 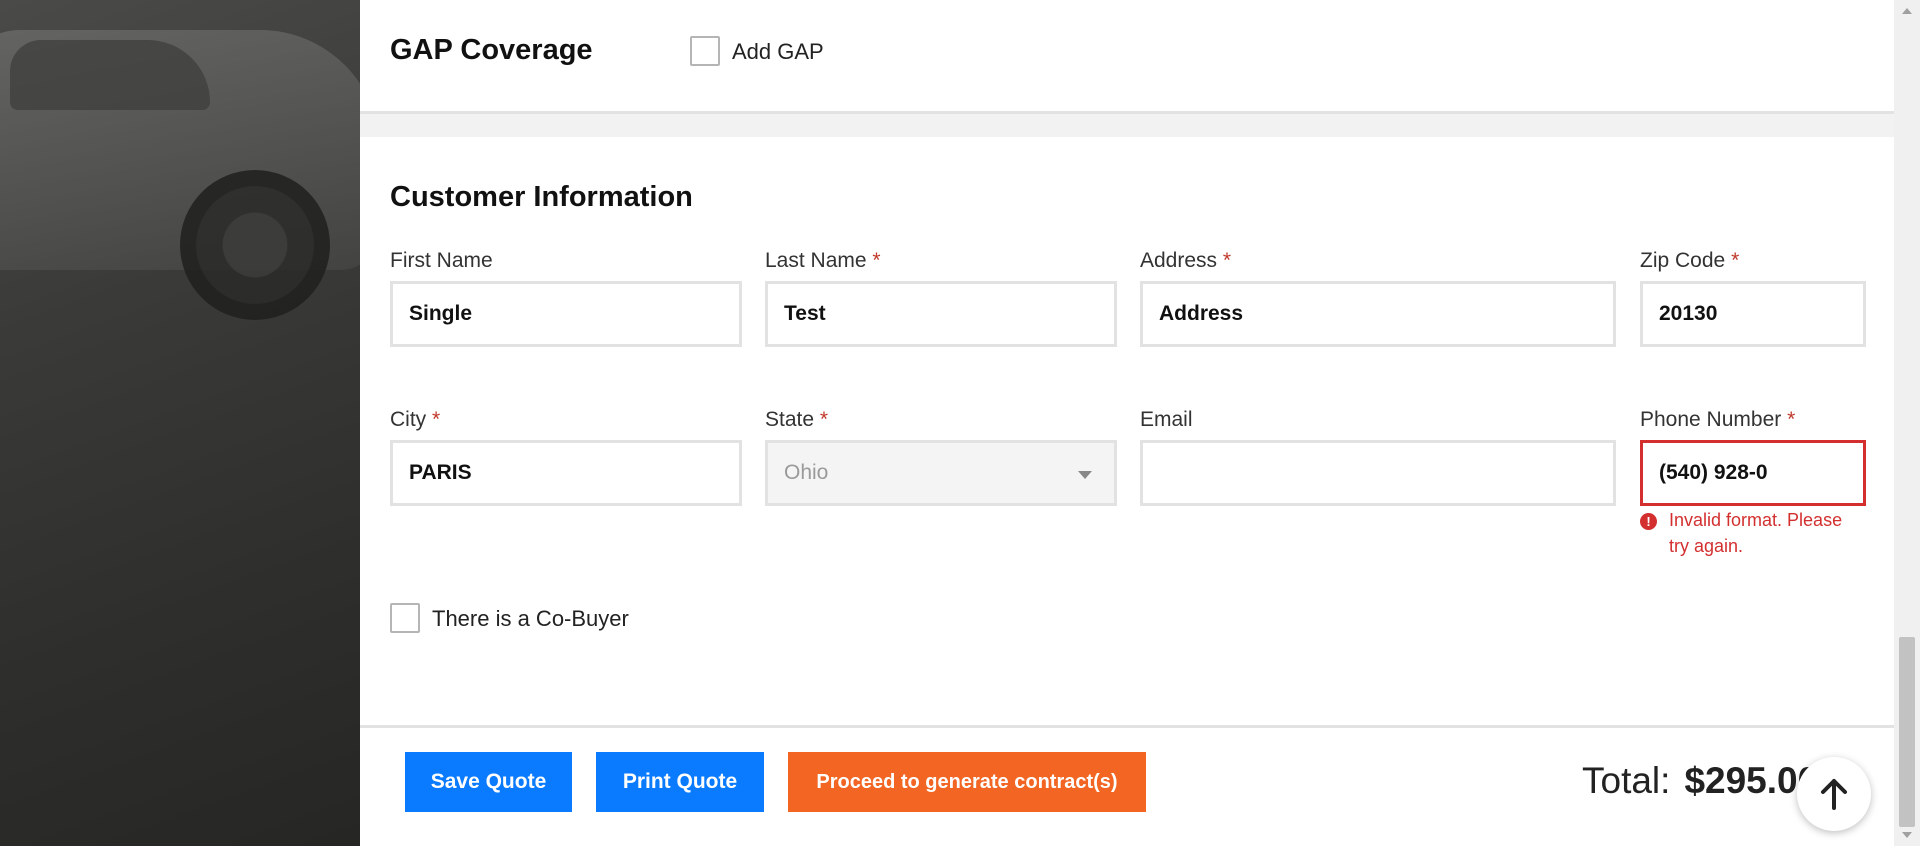 What do you see at coordinates (1648, 521) in the screenshot?
I see `error-icon: !` at bounding box center [1648, 521].